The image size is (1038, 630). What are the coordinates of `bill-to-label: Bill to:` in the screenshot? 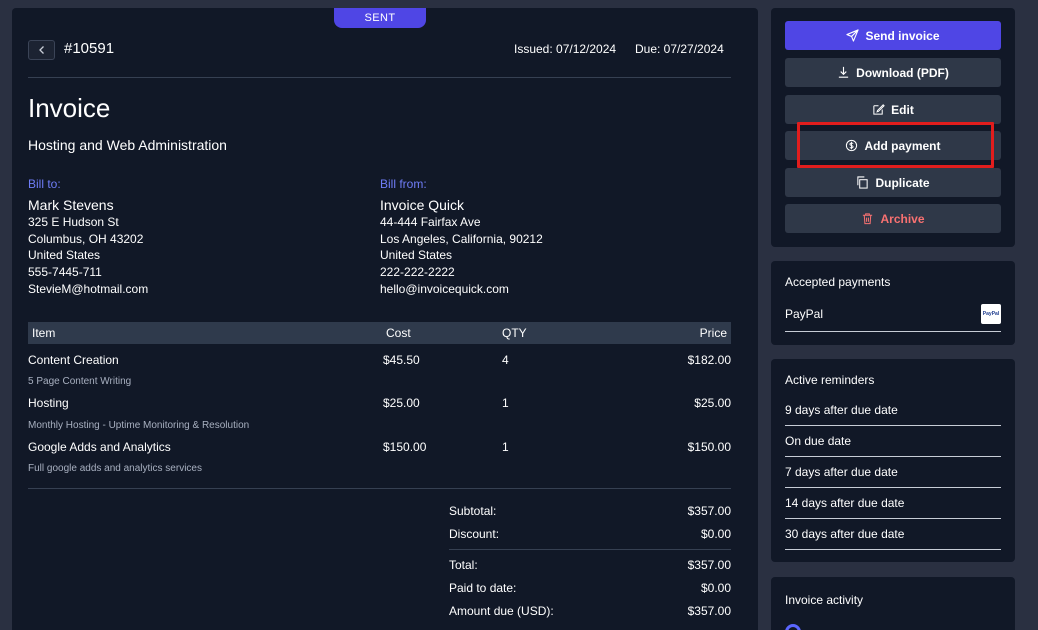 It's located at (44, 184).